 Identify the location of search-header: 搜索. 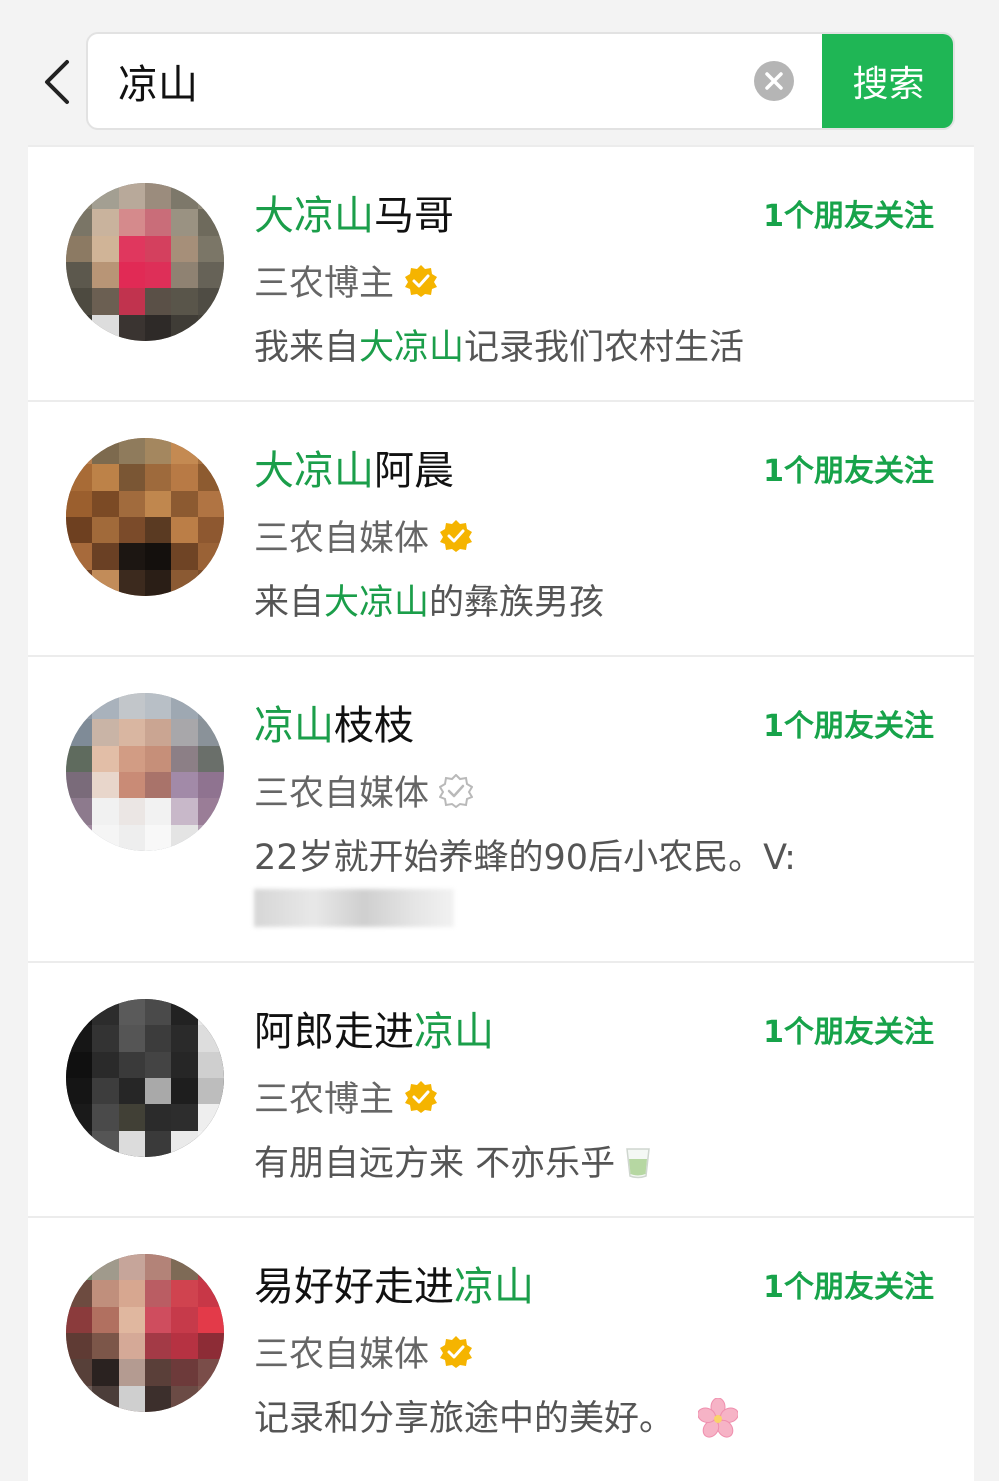
(499, 70).